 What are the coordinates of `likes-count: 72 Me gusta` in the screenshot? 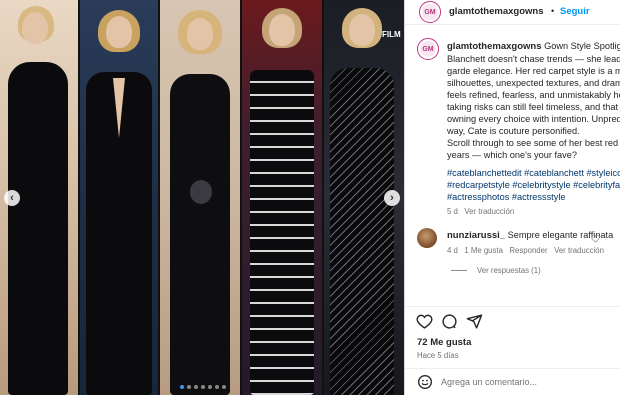 It's located at (444, 342).